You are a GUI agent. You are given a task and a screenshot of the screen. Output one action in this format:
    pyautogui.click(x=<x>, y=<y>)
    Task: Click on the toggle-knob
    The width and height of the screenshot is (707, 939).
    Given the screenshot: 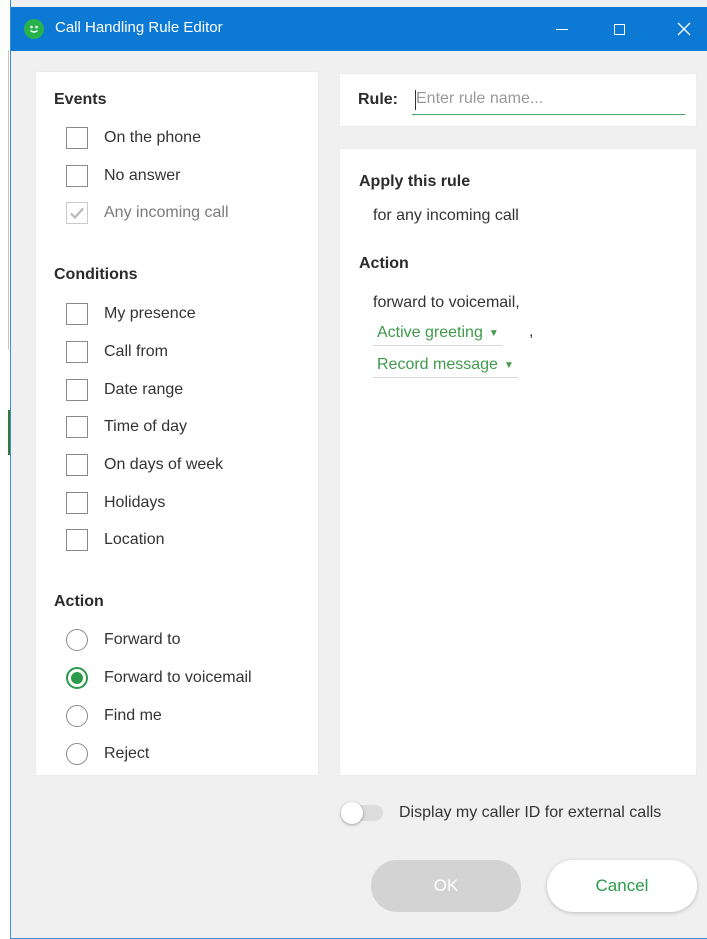 What is the action you would take?
    pyautogui.click(x=352, y=813)
    